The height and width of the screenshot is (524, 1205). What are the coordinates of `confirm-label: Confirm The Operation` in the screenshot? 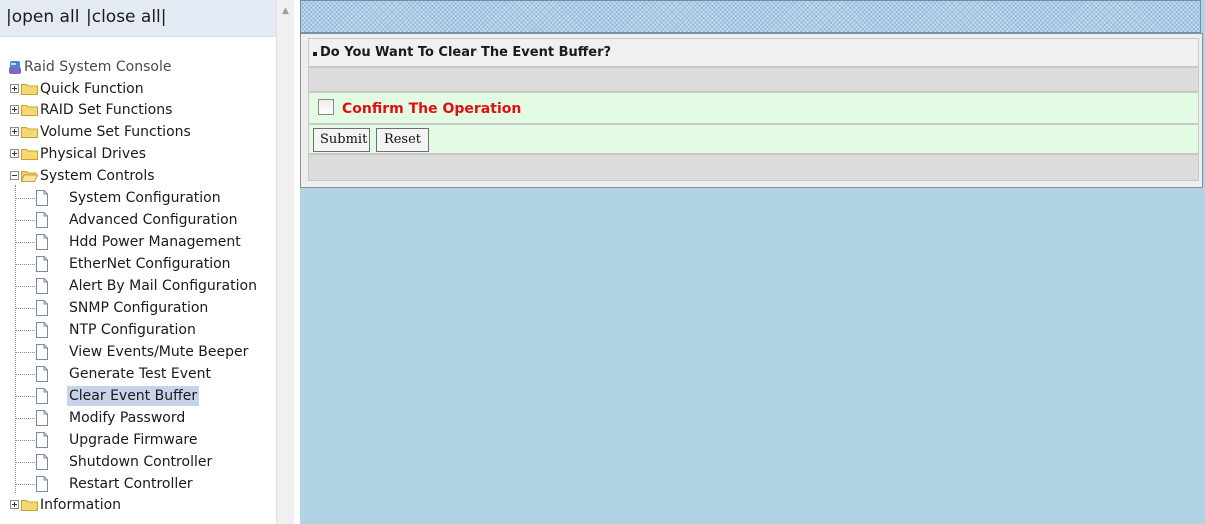 It's located at (432, 109).